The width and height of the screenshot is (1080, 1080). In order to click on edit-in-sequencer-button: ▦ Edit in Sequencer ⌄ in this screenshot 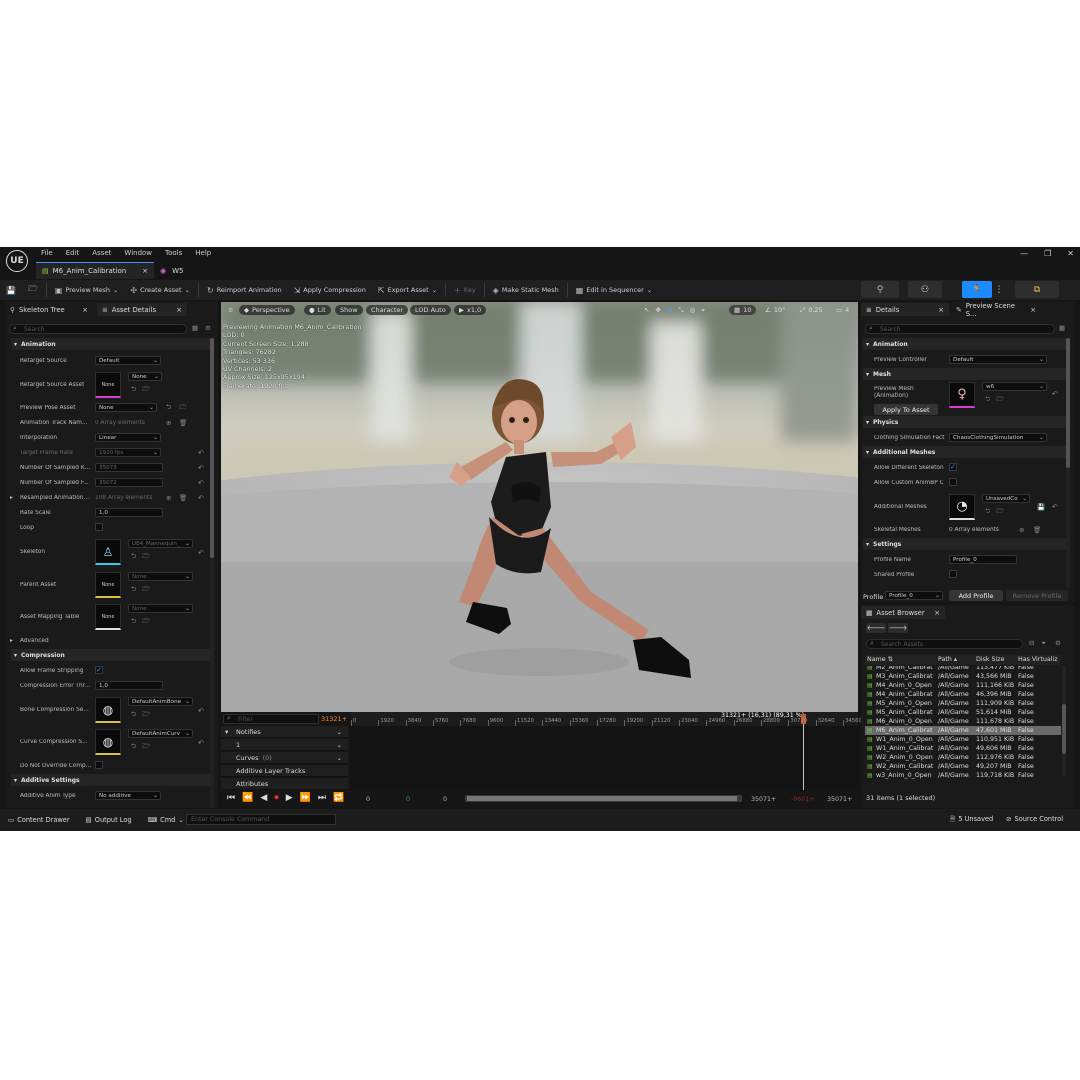, I will do `click(614, 290)`.